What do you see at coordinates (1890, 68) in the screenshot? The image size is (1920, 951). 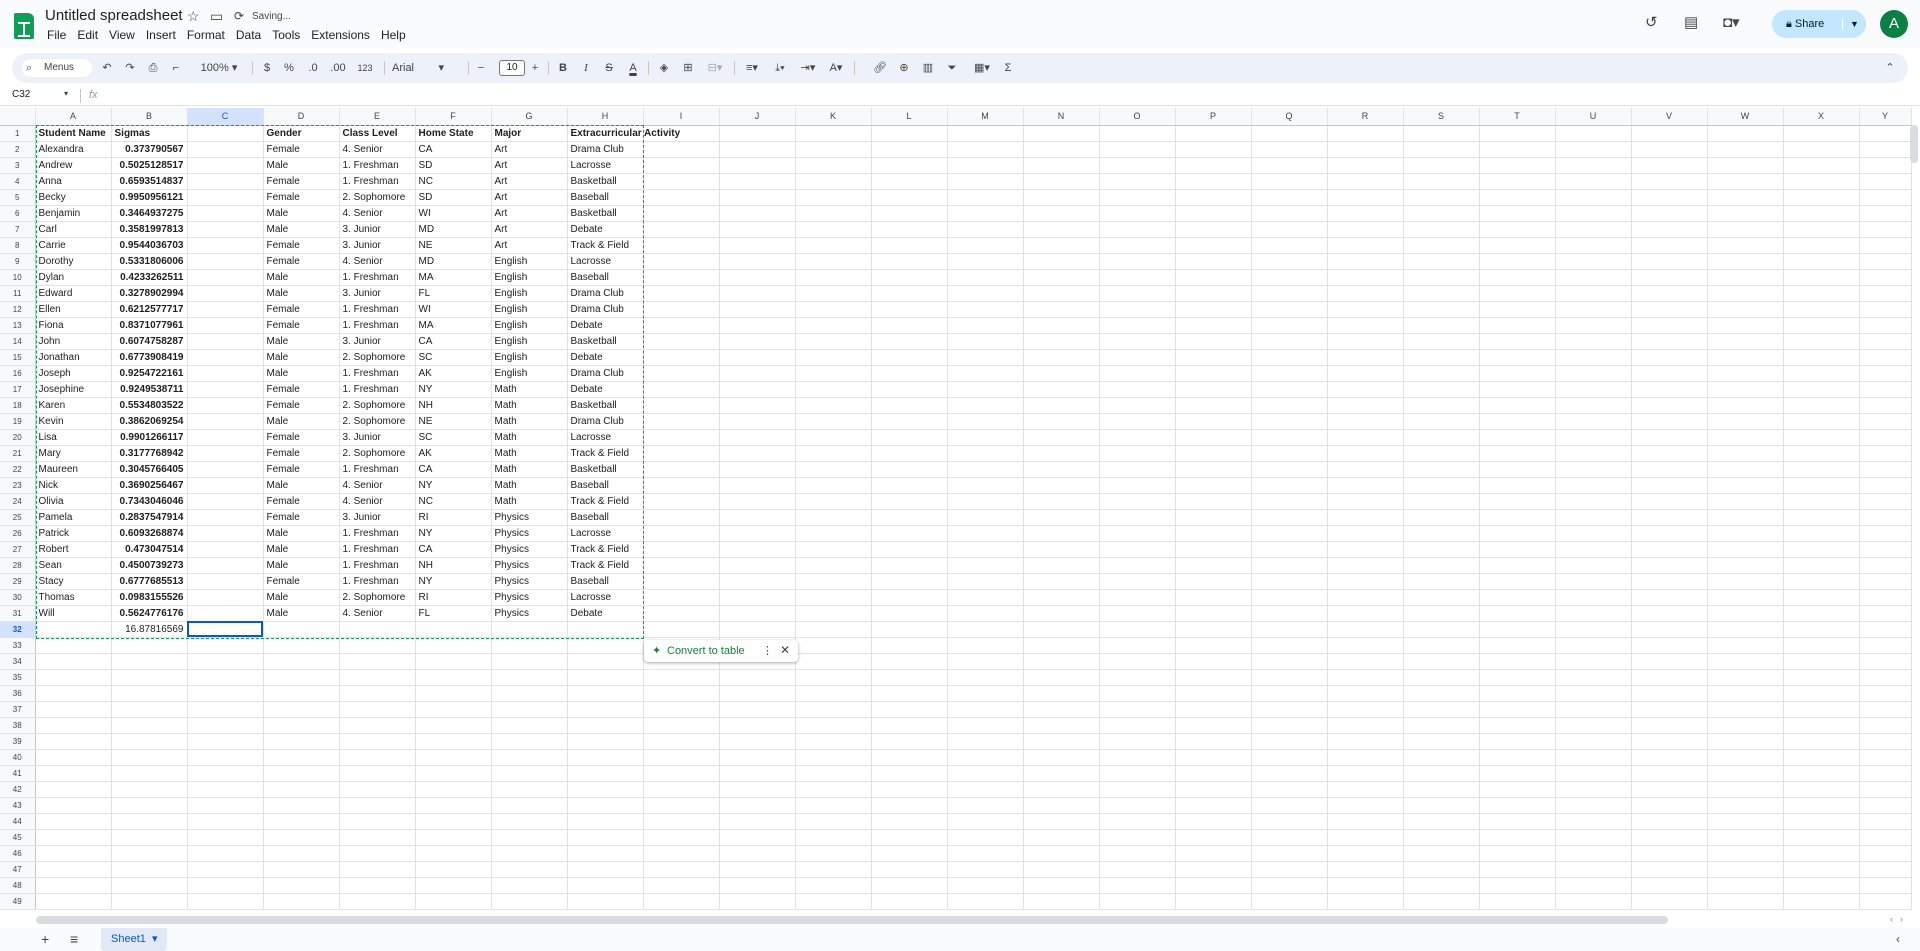 I see `collapse-toolbar-icon: ⌃` at bounding box center [1890, 68].